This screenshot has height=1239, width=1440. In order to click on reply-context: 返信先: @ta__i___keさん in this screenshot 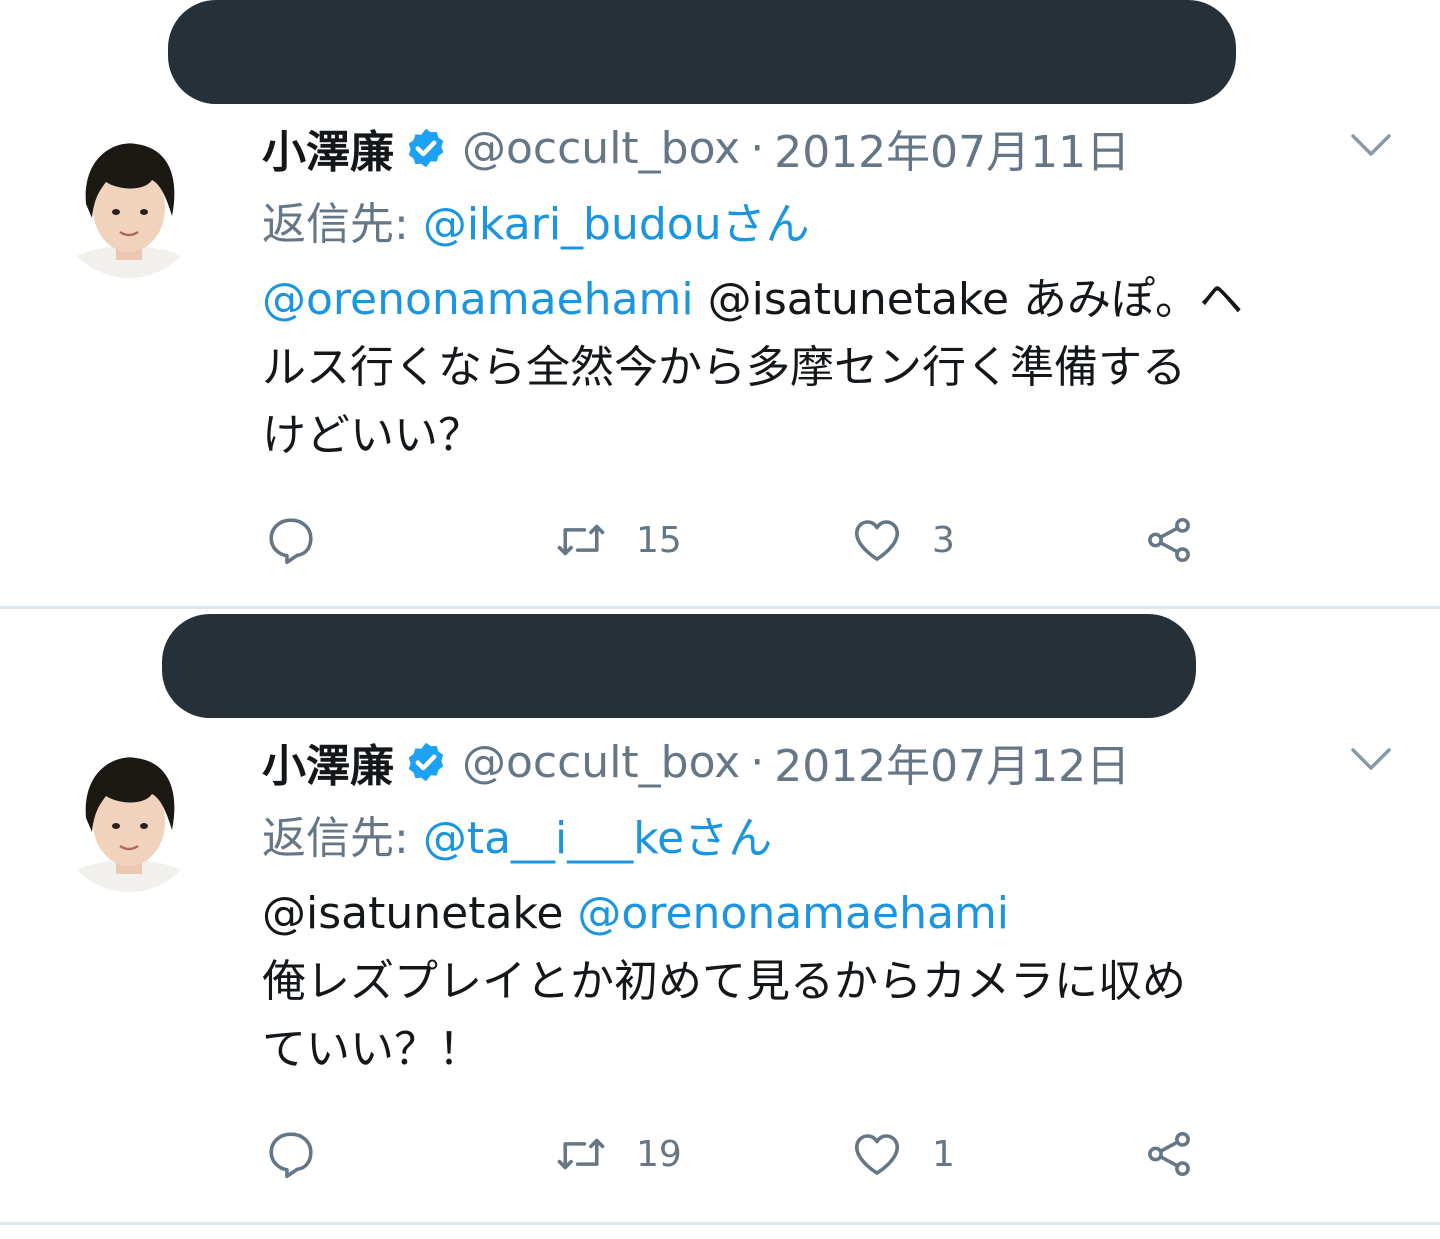, I will do `click(517, 834)`.